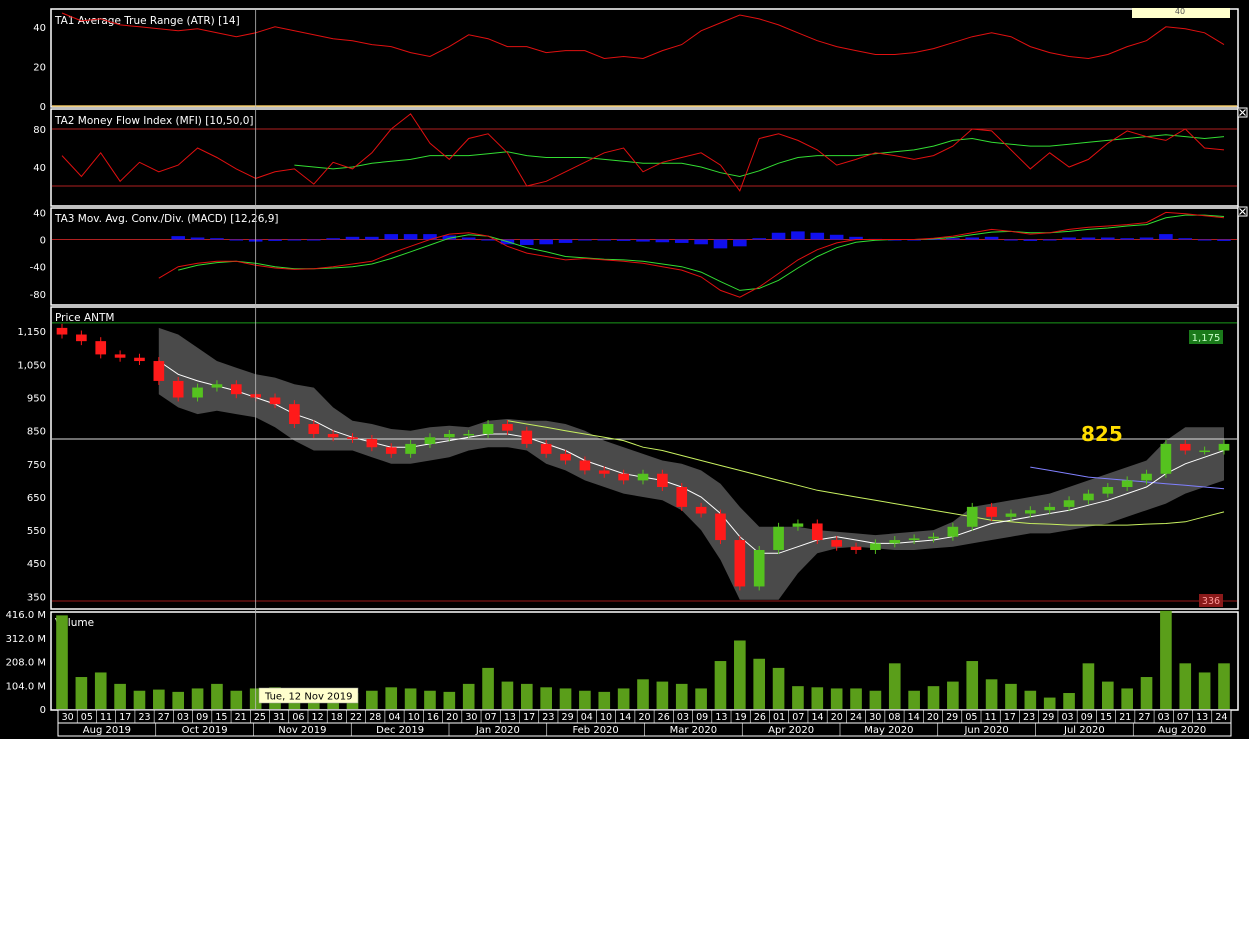 The height and width of the screenshot is (939, 1249). Describe the element at coordinates (107, 730) in the screenshot. I see `month-tick-label: Aug 2019` at that location.